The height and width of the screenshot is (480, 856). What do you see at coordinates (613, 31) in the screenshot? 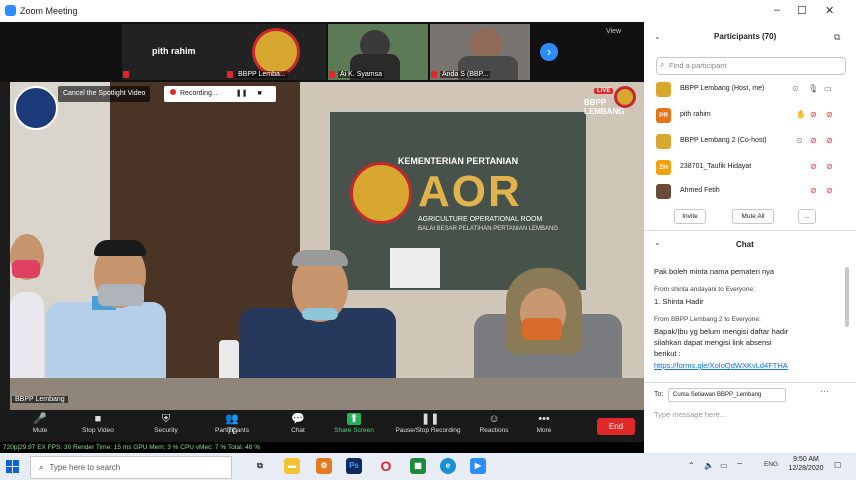
I see `view-button: View` at bounding box center [613, 31].